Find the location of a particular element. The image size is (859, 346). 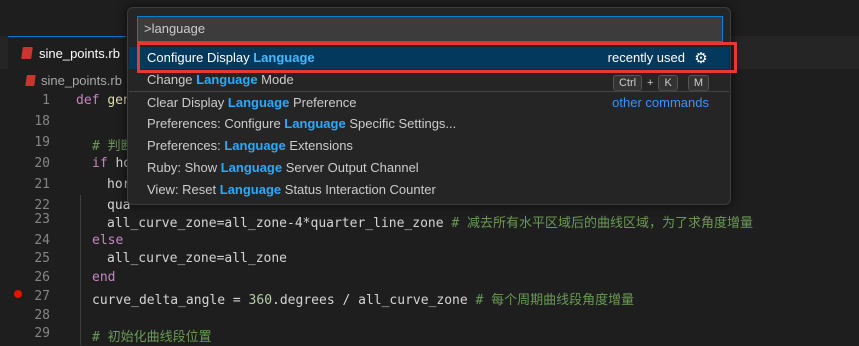

line-number: 28 is located at coordinates (42, 315).